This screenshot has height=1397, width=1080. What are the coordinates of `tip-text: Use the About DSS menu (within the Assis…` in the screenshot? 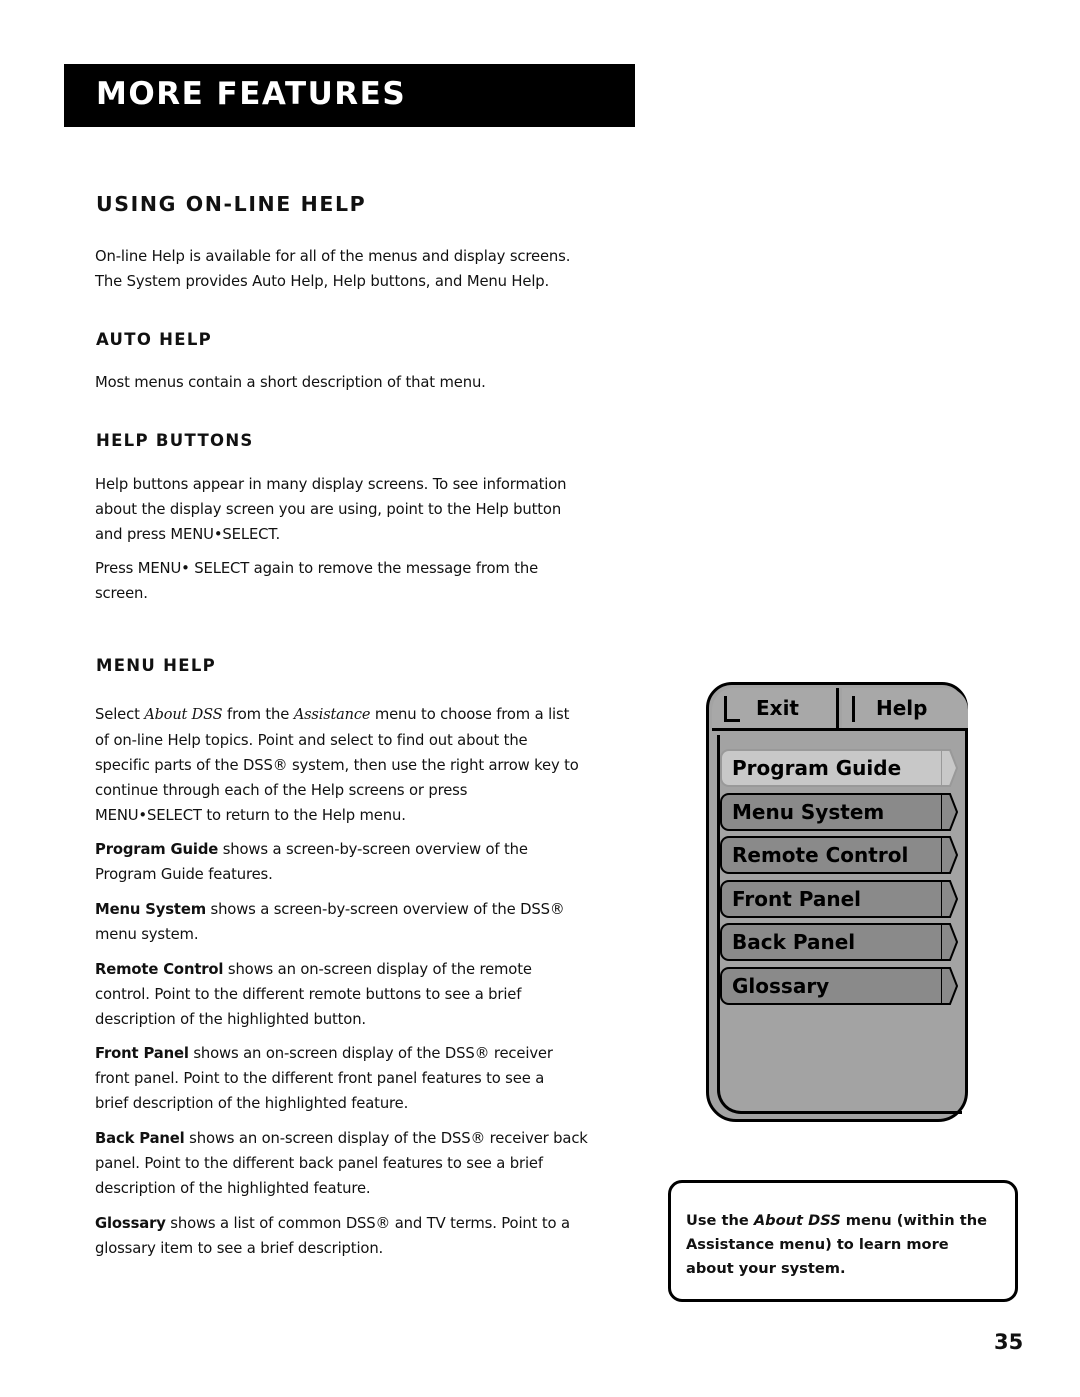 It's located at (837, 1244).